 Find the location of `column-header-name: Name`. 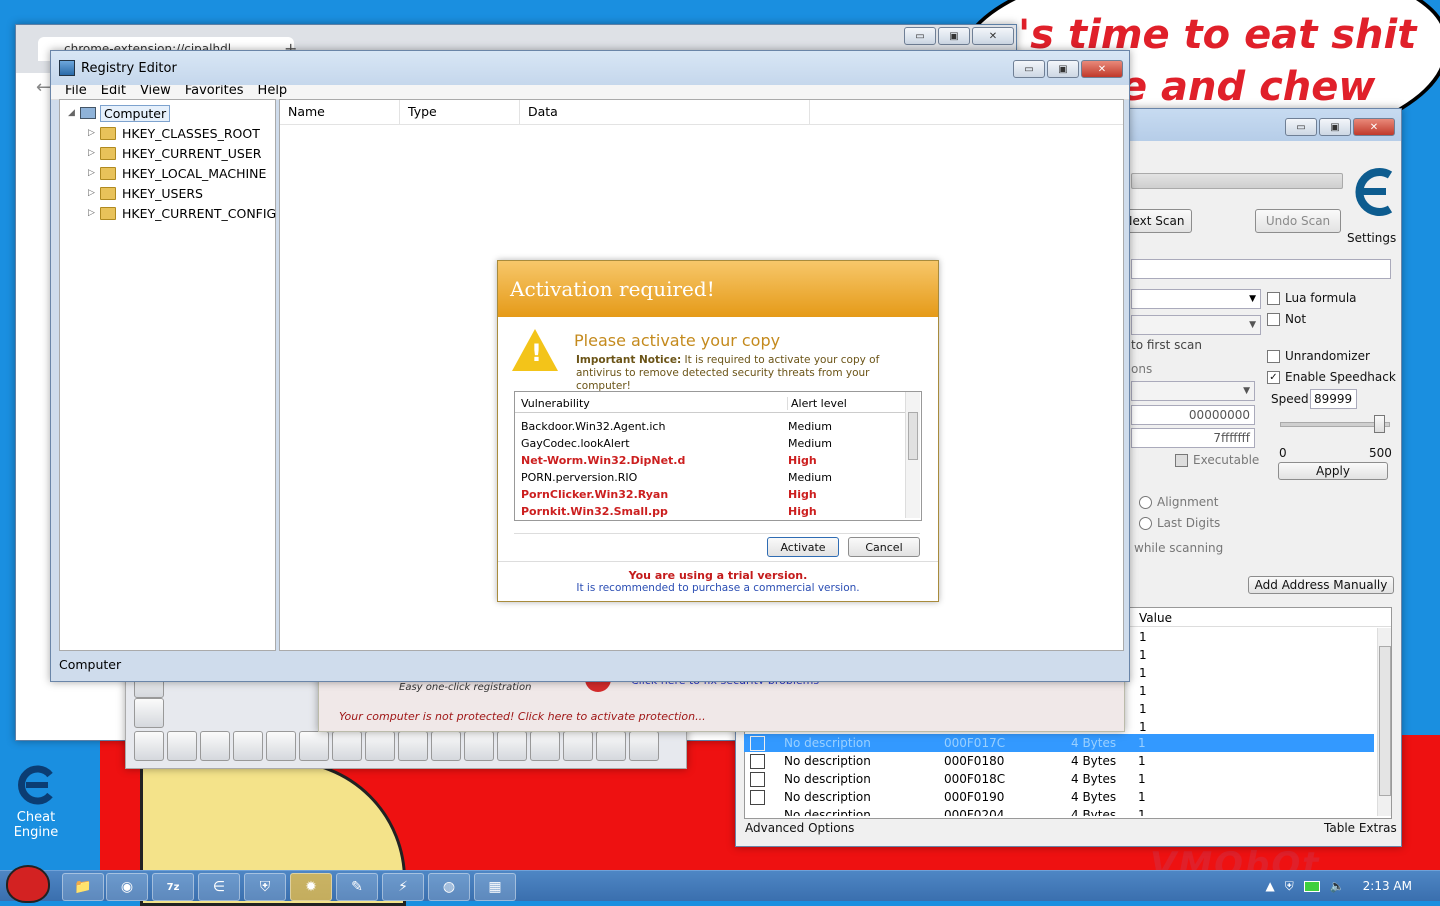

column-header-name: Name is located at coordinates (340, 112).